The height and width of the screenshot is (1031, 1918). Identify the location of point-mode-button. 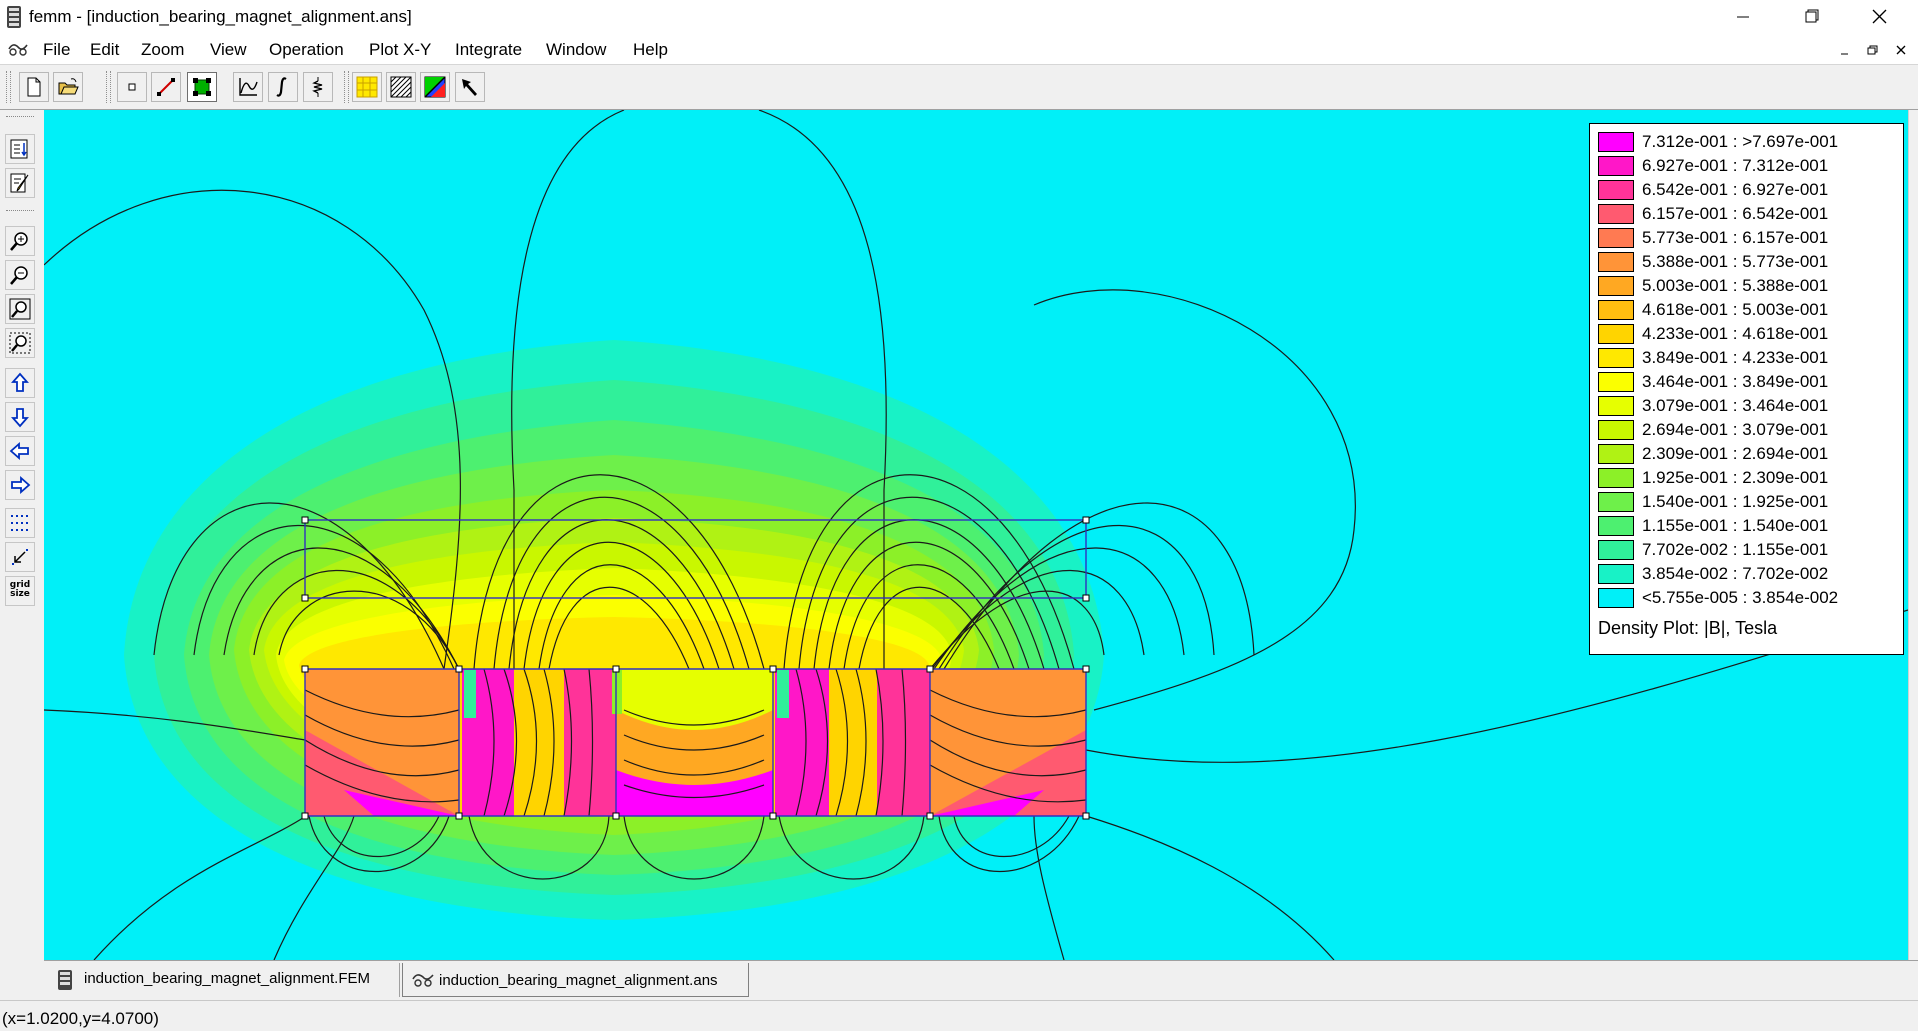
(132, 87).